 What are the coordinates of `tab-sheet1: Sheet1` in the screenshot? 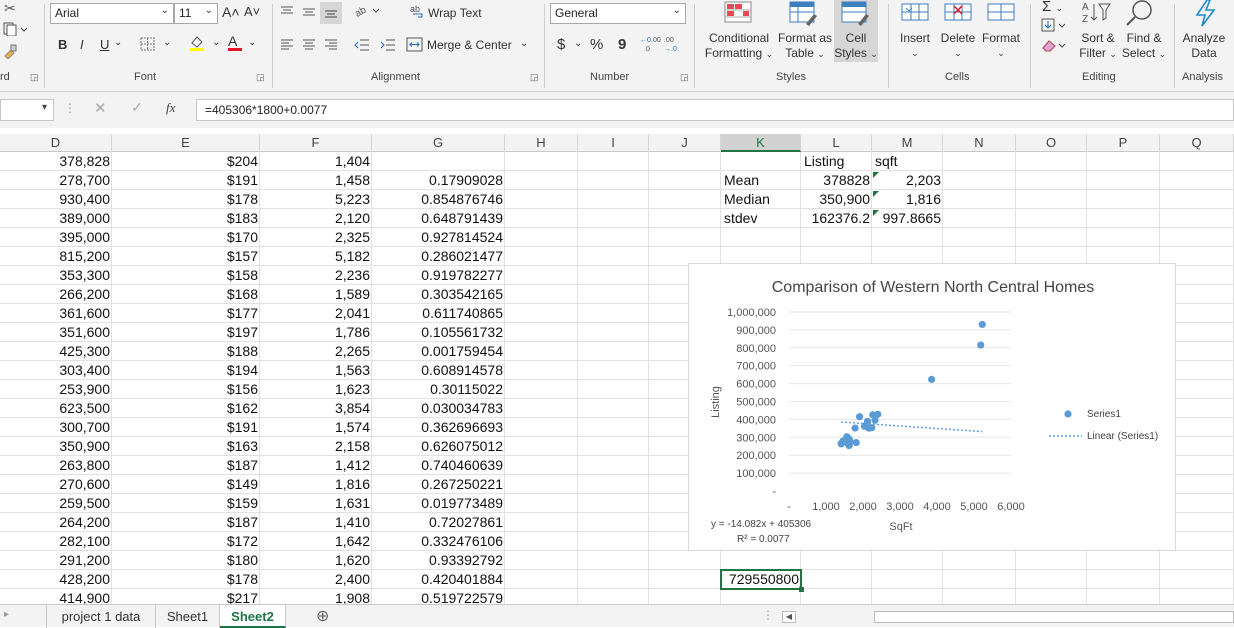 It's located at (188, 616).